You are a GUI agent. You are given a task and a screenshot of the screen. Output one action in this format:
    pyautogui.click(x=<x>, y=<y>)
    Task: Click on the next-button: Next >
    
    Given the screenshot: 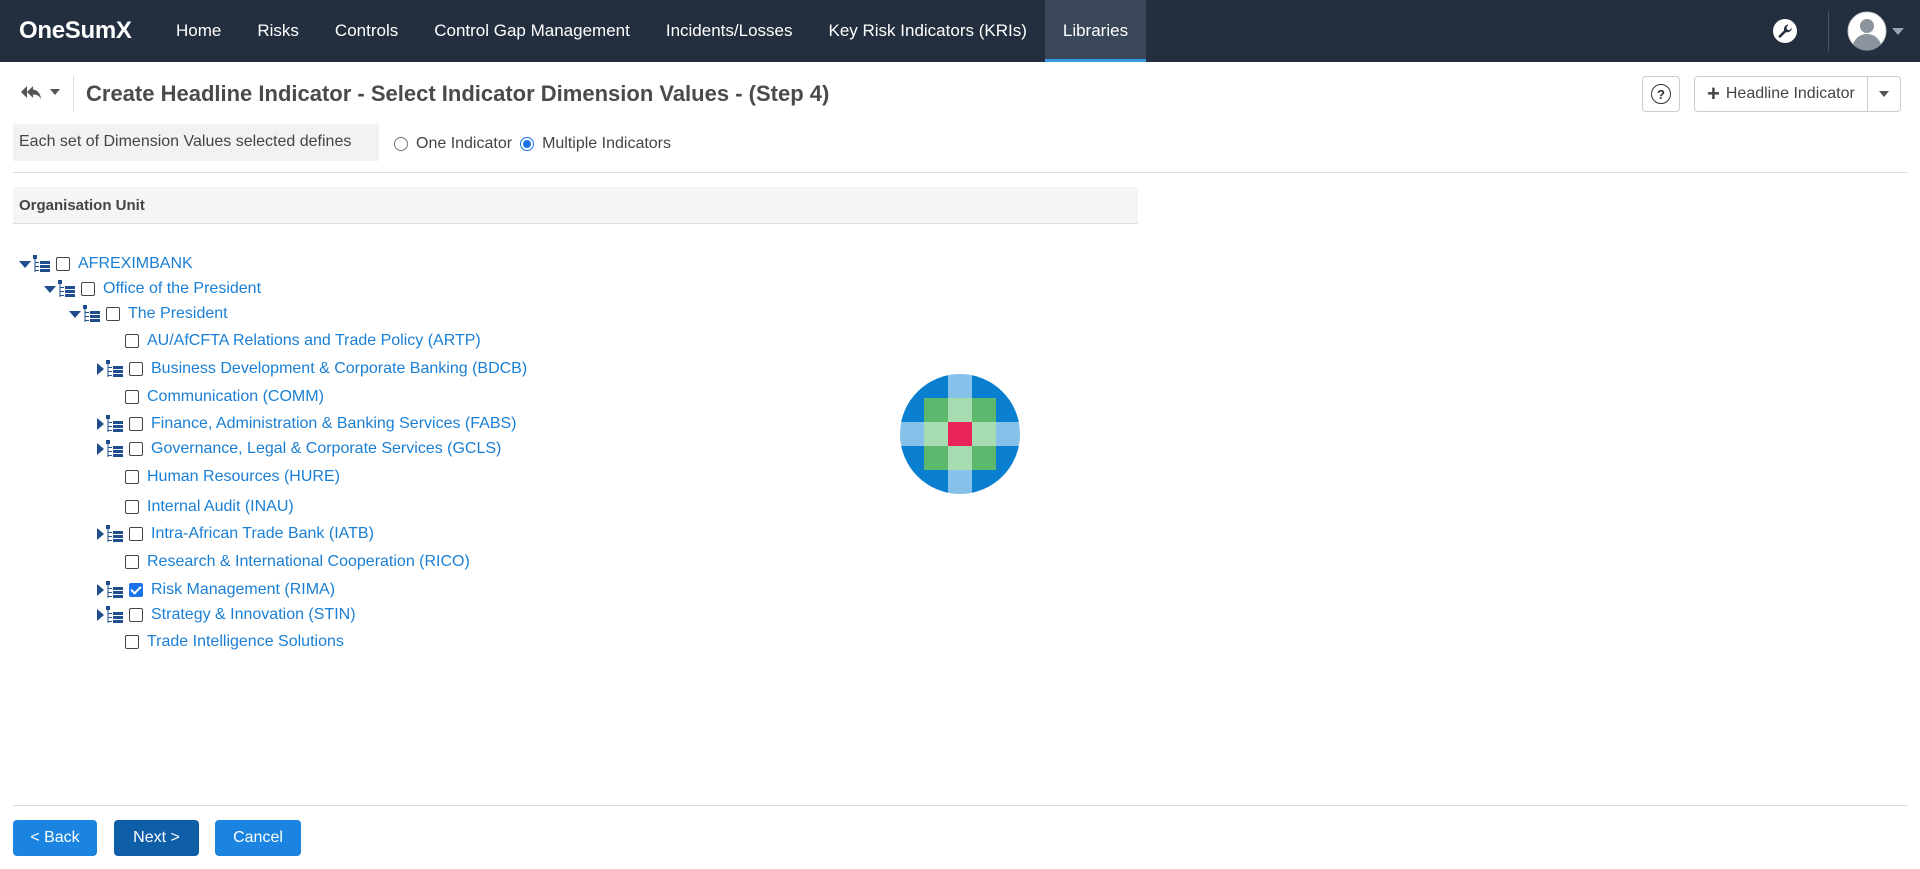 What is the action you would take?
    pyautogui.click(x=156, y=838)
    